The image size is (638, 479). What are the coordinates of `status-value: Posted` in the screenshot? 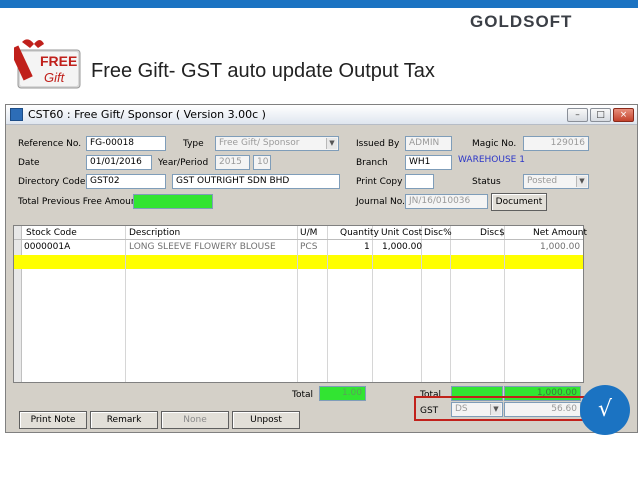 It's located at (542, 181).